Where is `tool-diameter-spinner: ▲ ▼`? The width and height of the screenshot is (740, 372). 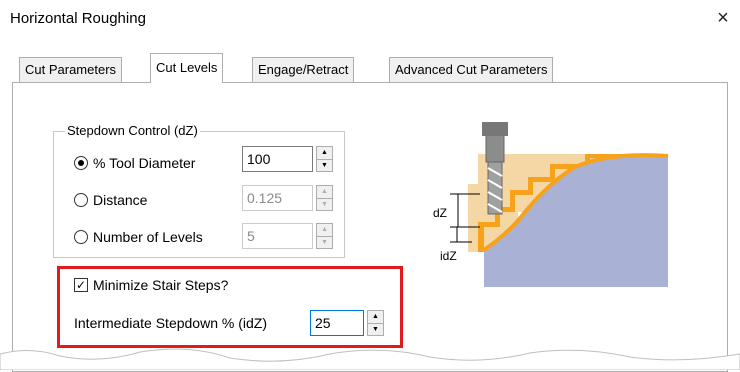
tool-diameter-spinner: ▲ ▼ is located at coordinates (324, 159).